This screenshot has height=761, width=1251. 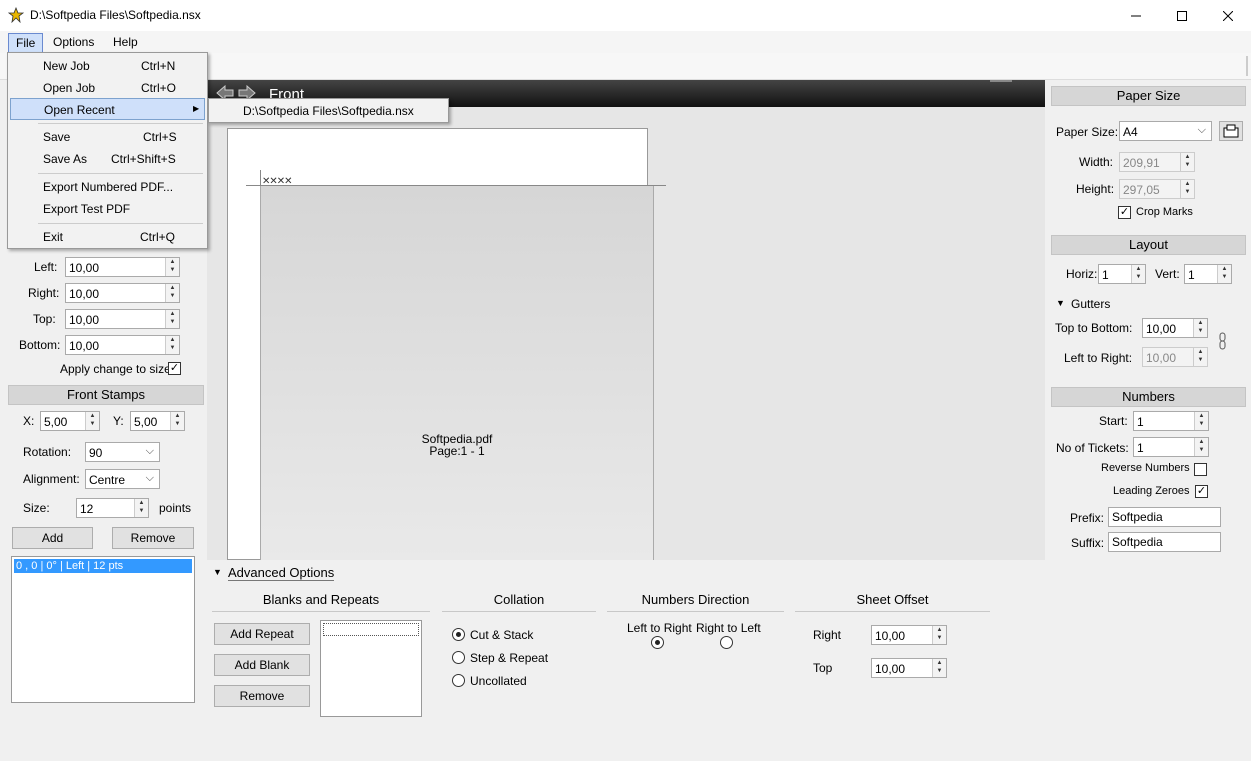 What do you see at coordinates (118, 421) in the screenshot?
I see `stamp-y-label: Y:` at bounding box center [118, 421].